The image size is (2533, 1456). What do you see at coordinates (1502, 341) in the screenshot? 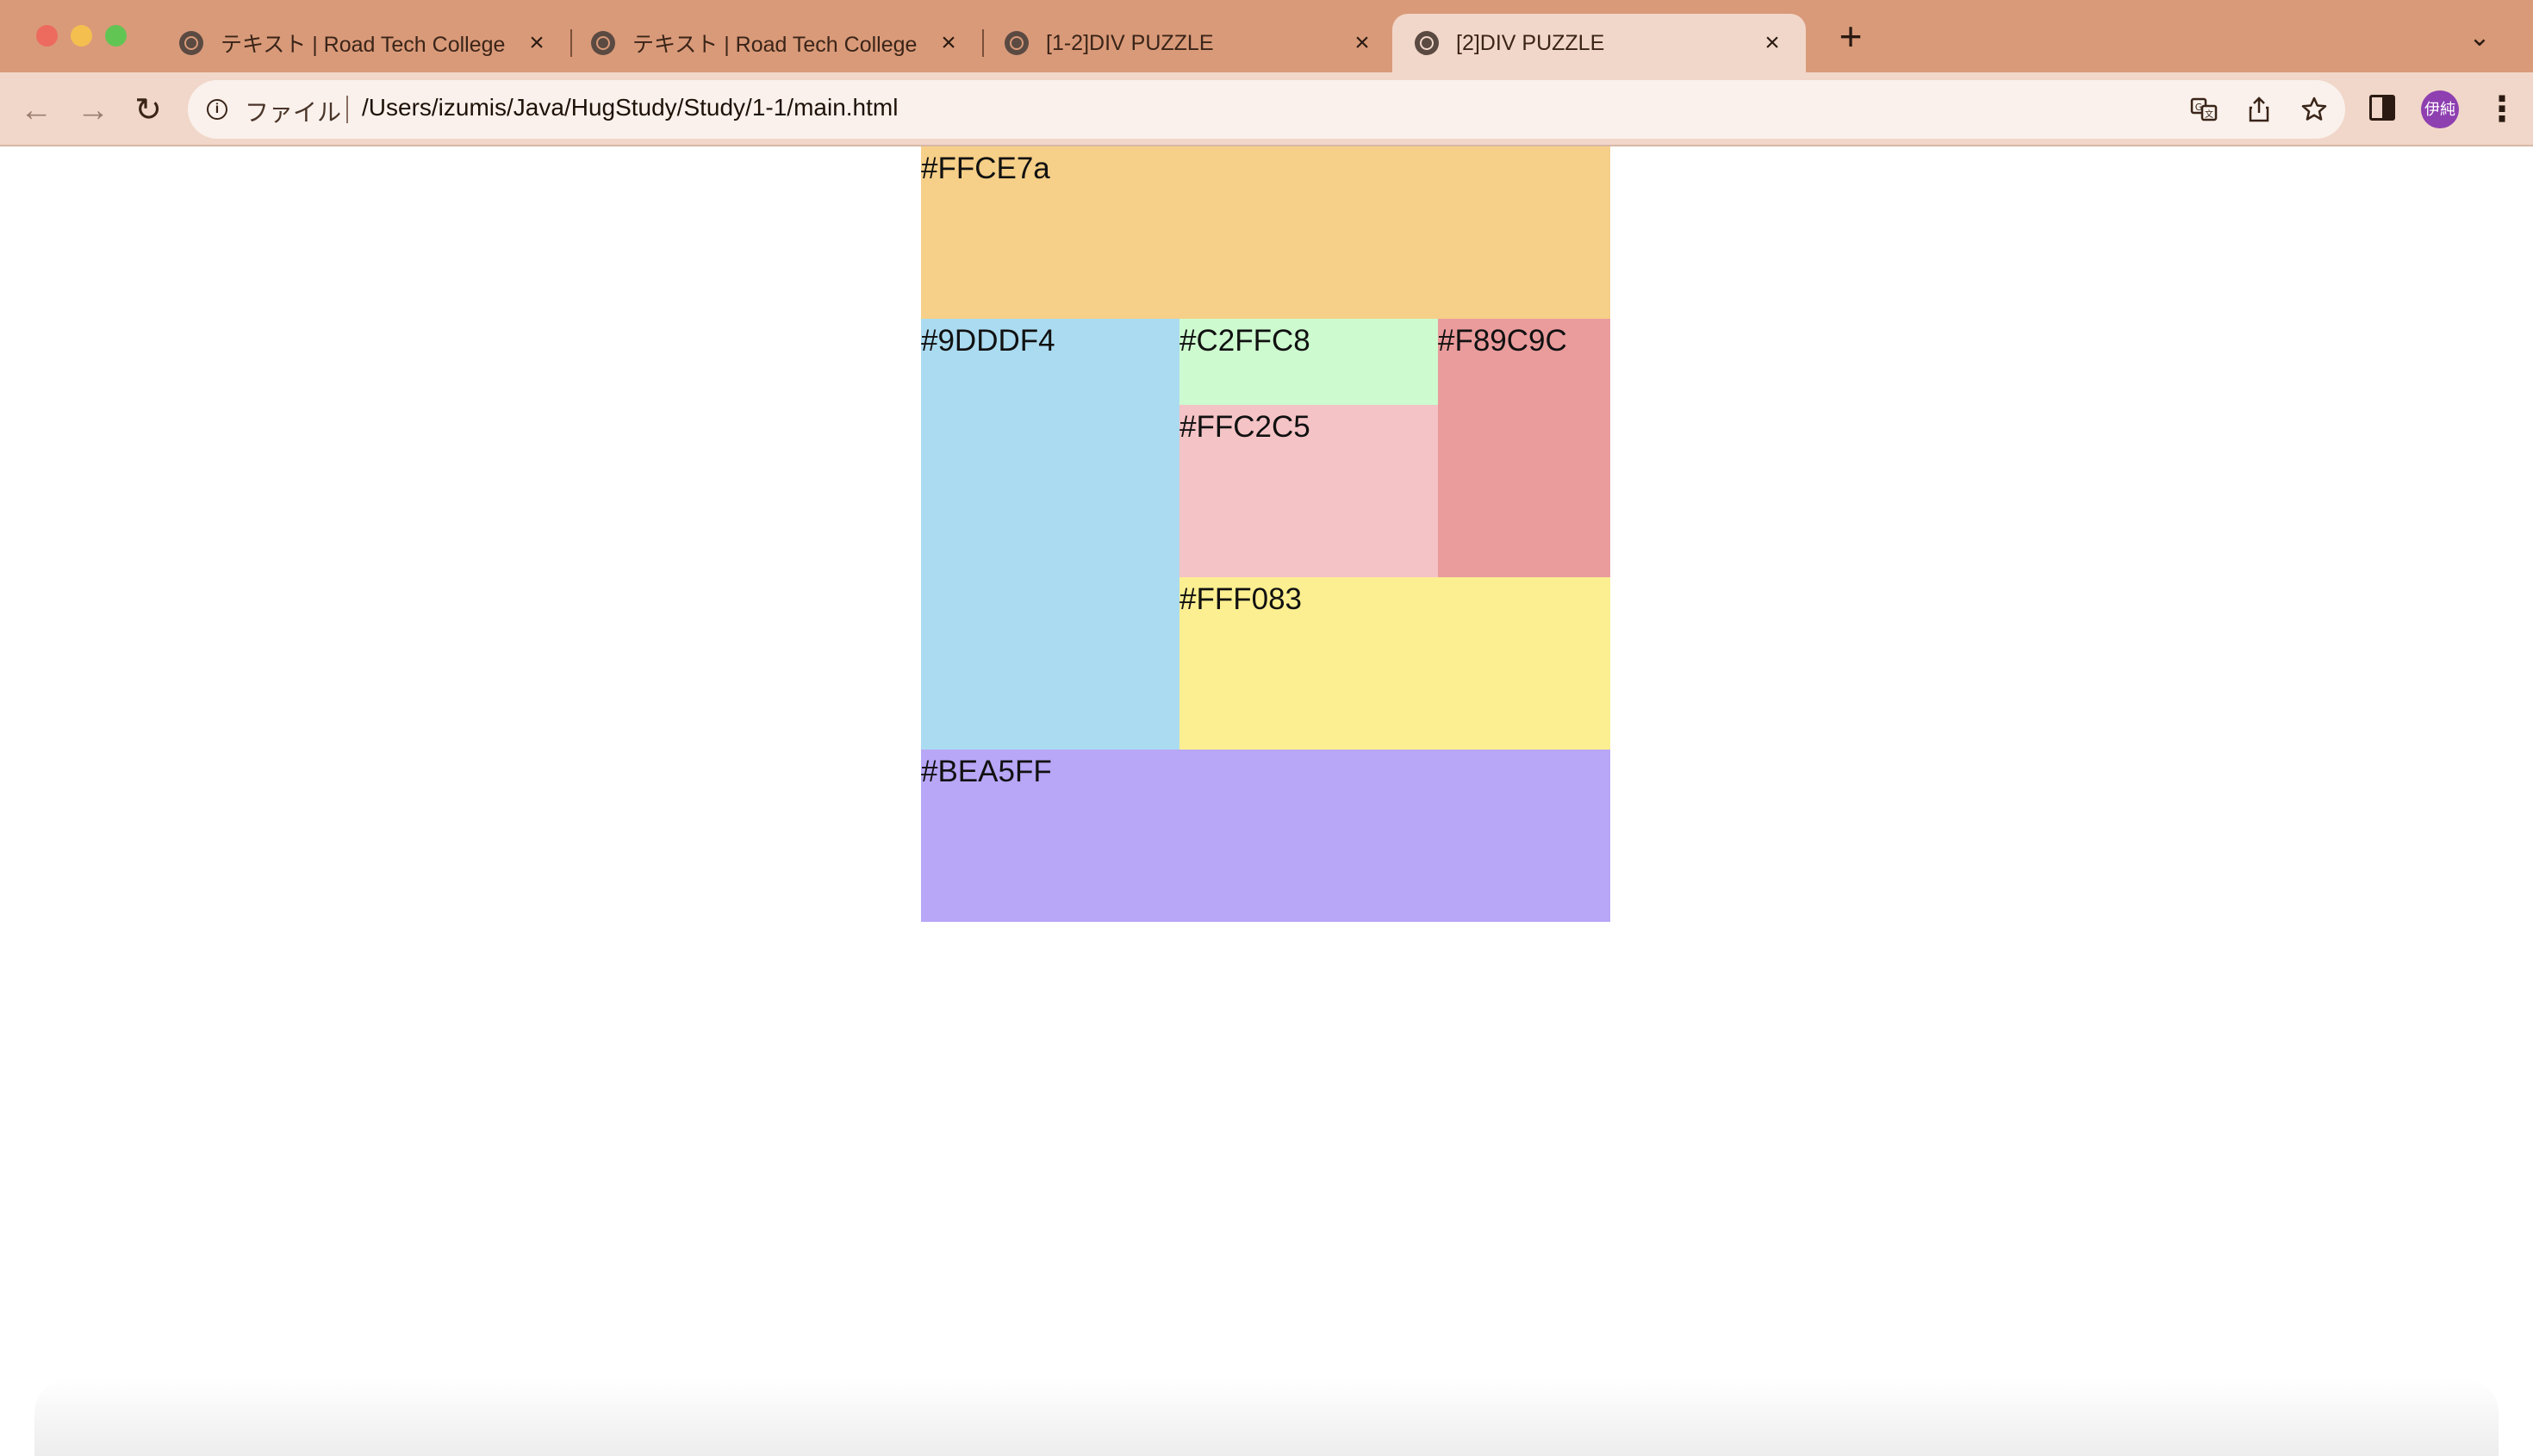
I see `block-label: #F89C9C` at bounding box center [1502, 341].